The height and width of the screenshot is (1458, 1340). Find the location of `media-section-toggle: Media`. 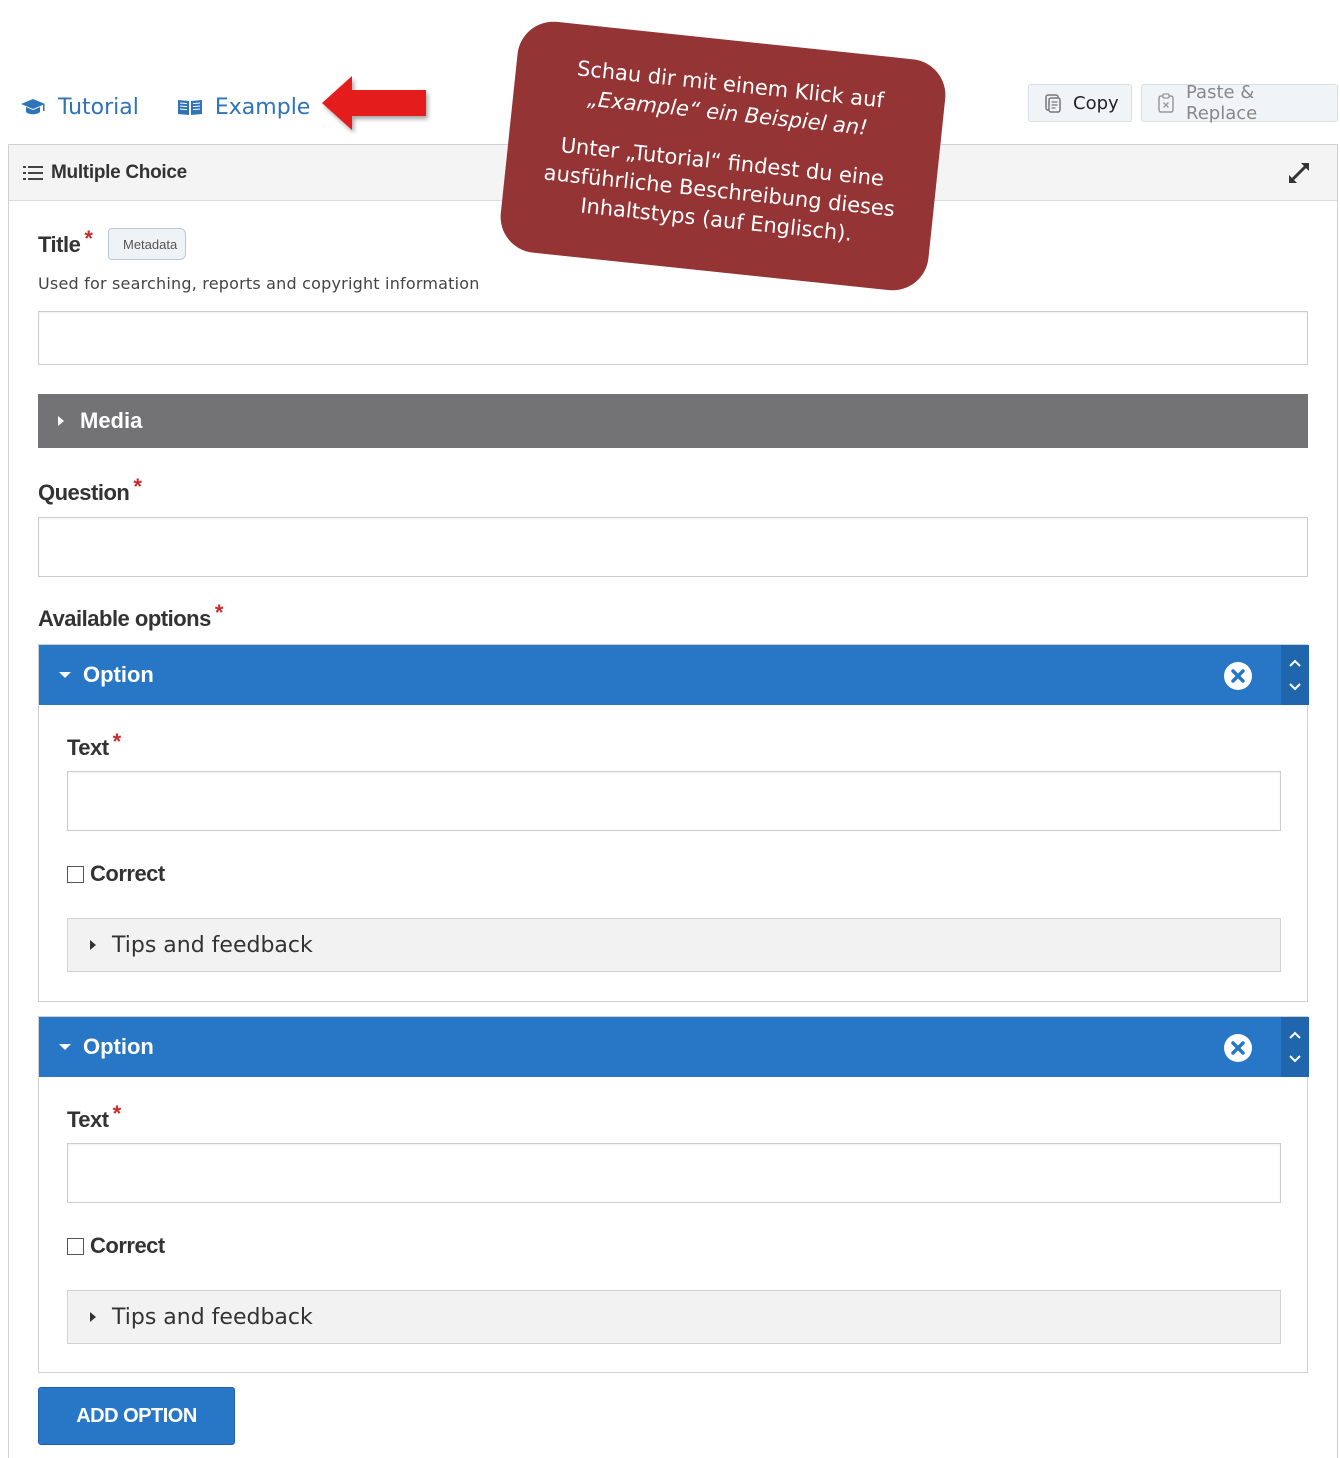

media-section-toggle: Media is located at coordinates (673, 421).